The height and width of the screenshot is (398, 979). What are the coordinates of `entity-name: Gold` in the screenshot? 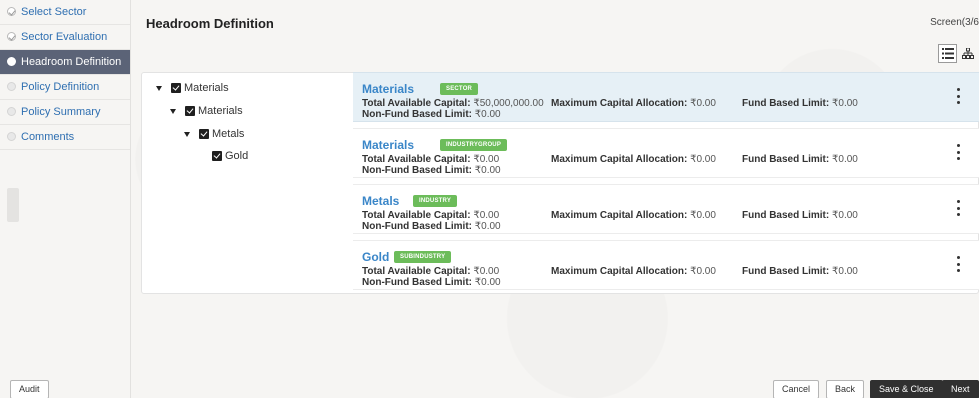 It's located at (375, 257).